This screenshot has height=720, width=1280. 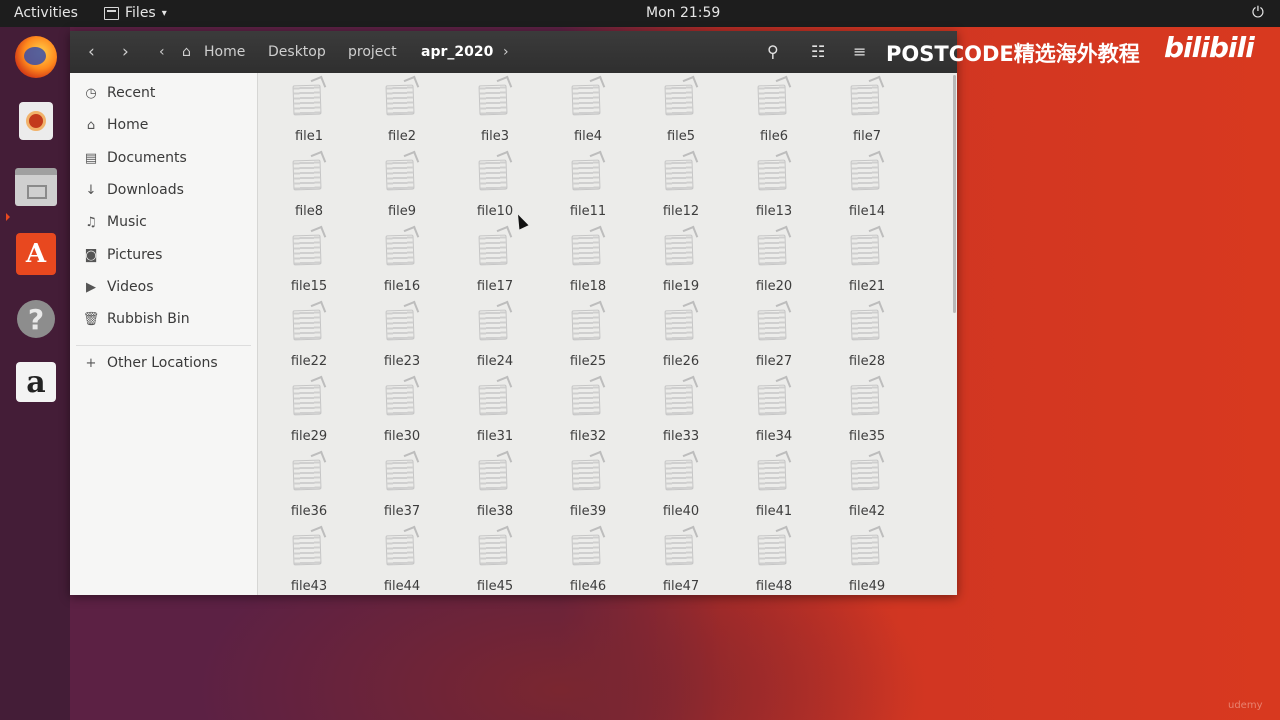 I want to click on home-icon: ⌂, so click(x=186, y=52).